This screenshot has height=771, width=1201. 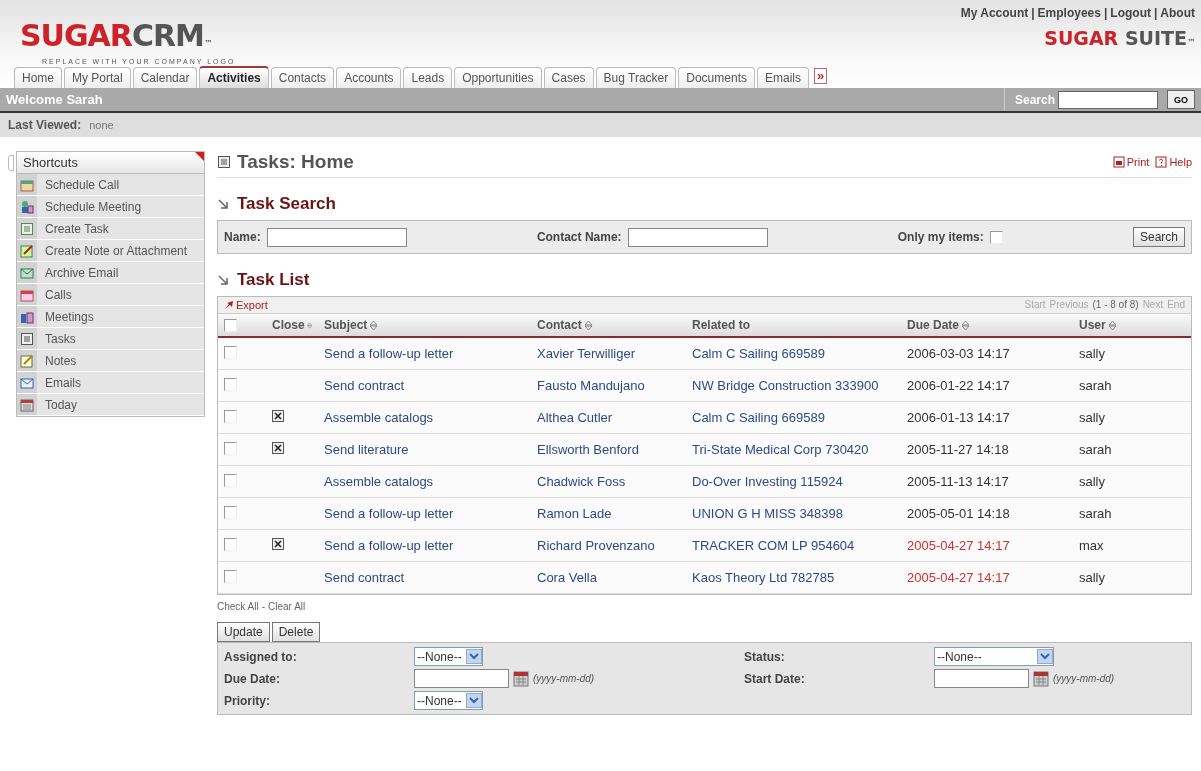 I want to click on shortcut-item: Create Note or Attachment, so click(x=110, y=251).